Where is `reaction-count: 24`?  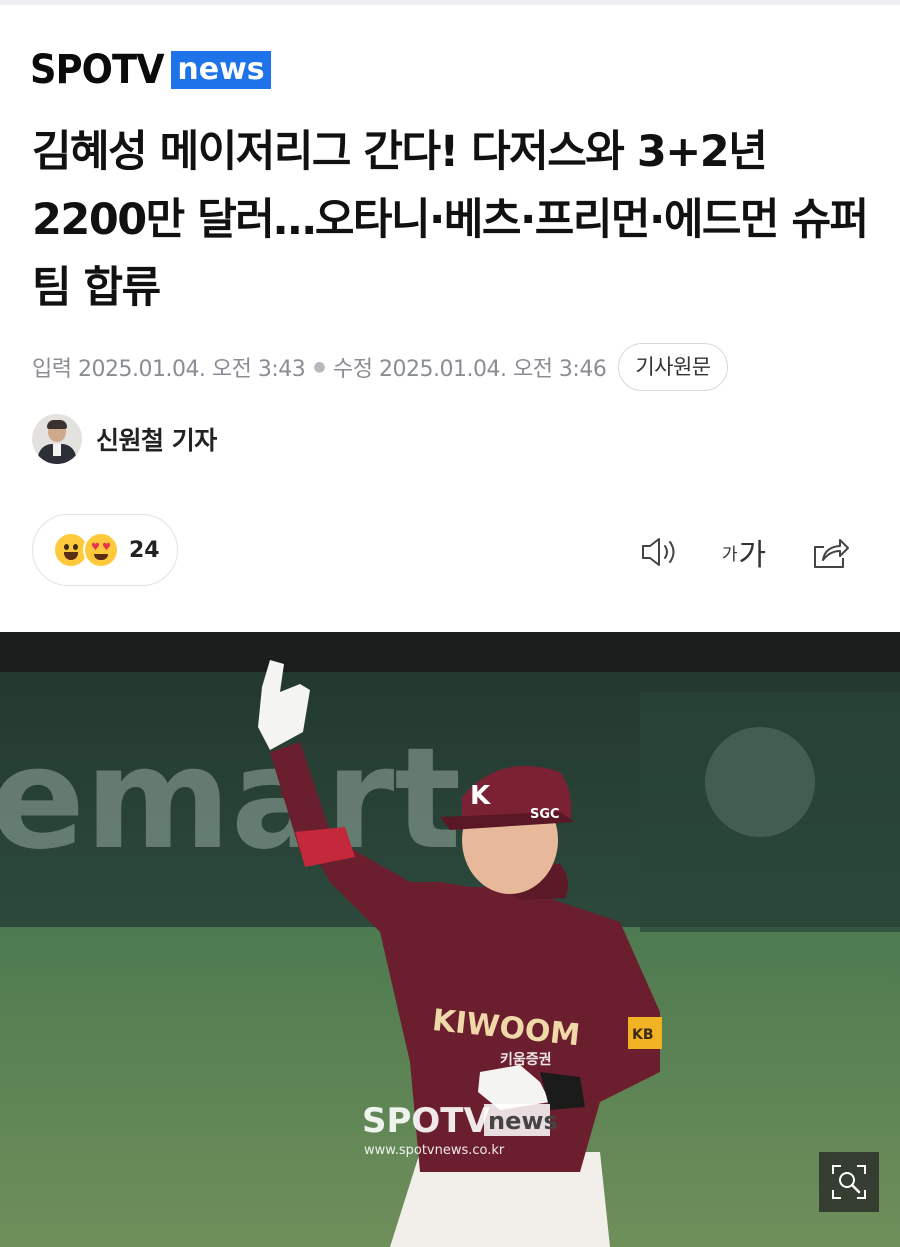
reaction-count: 24 is located at coordinates (144, 550).